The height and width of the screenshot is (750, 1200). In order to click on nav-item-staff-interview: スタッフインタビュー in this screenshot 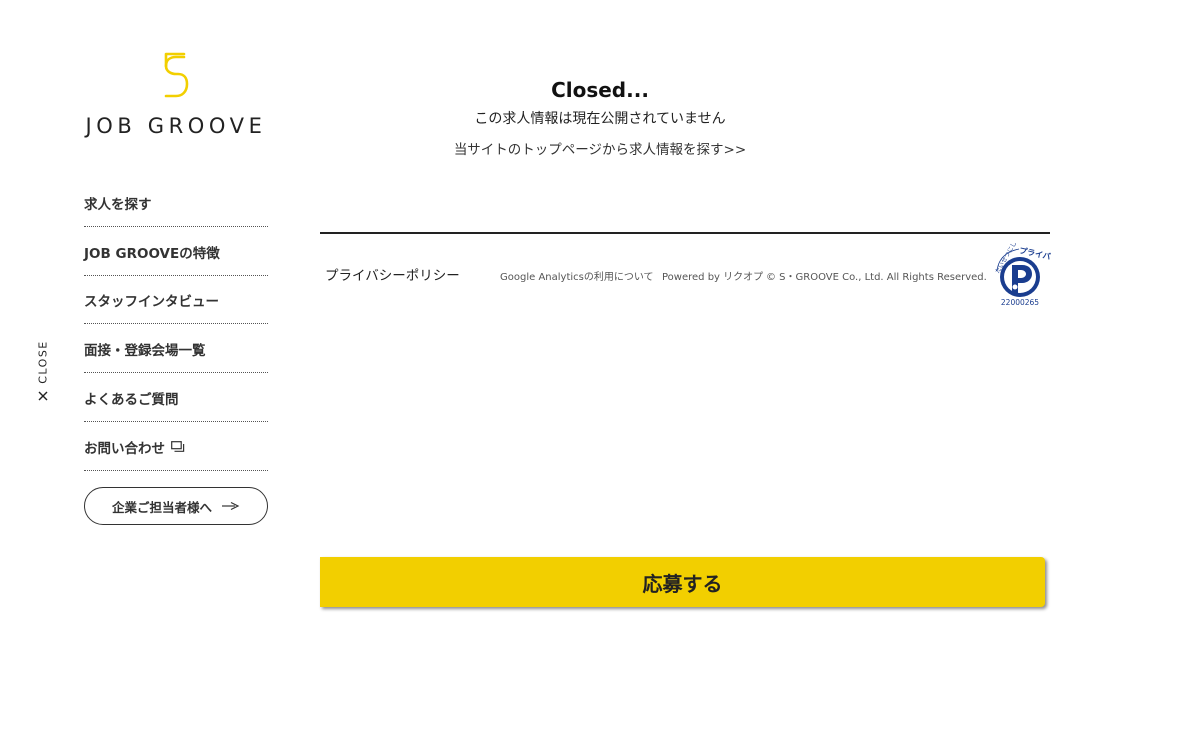, I will do `click(176, 300)`.